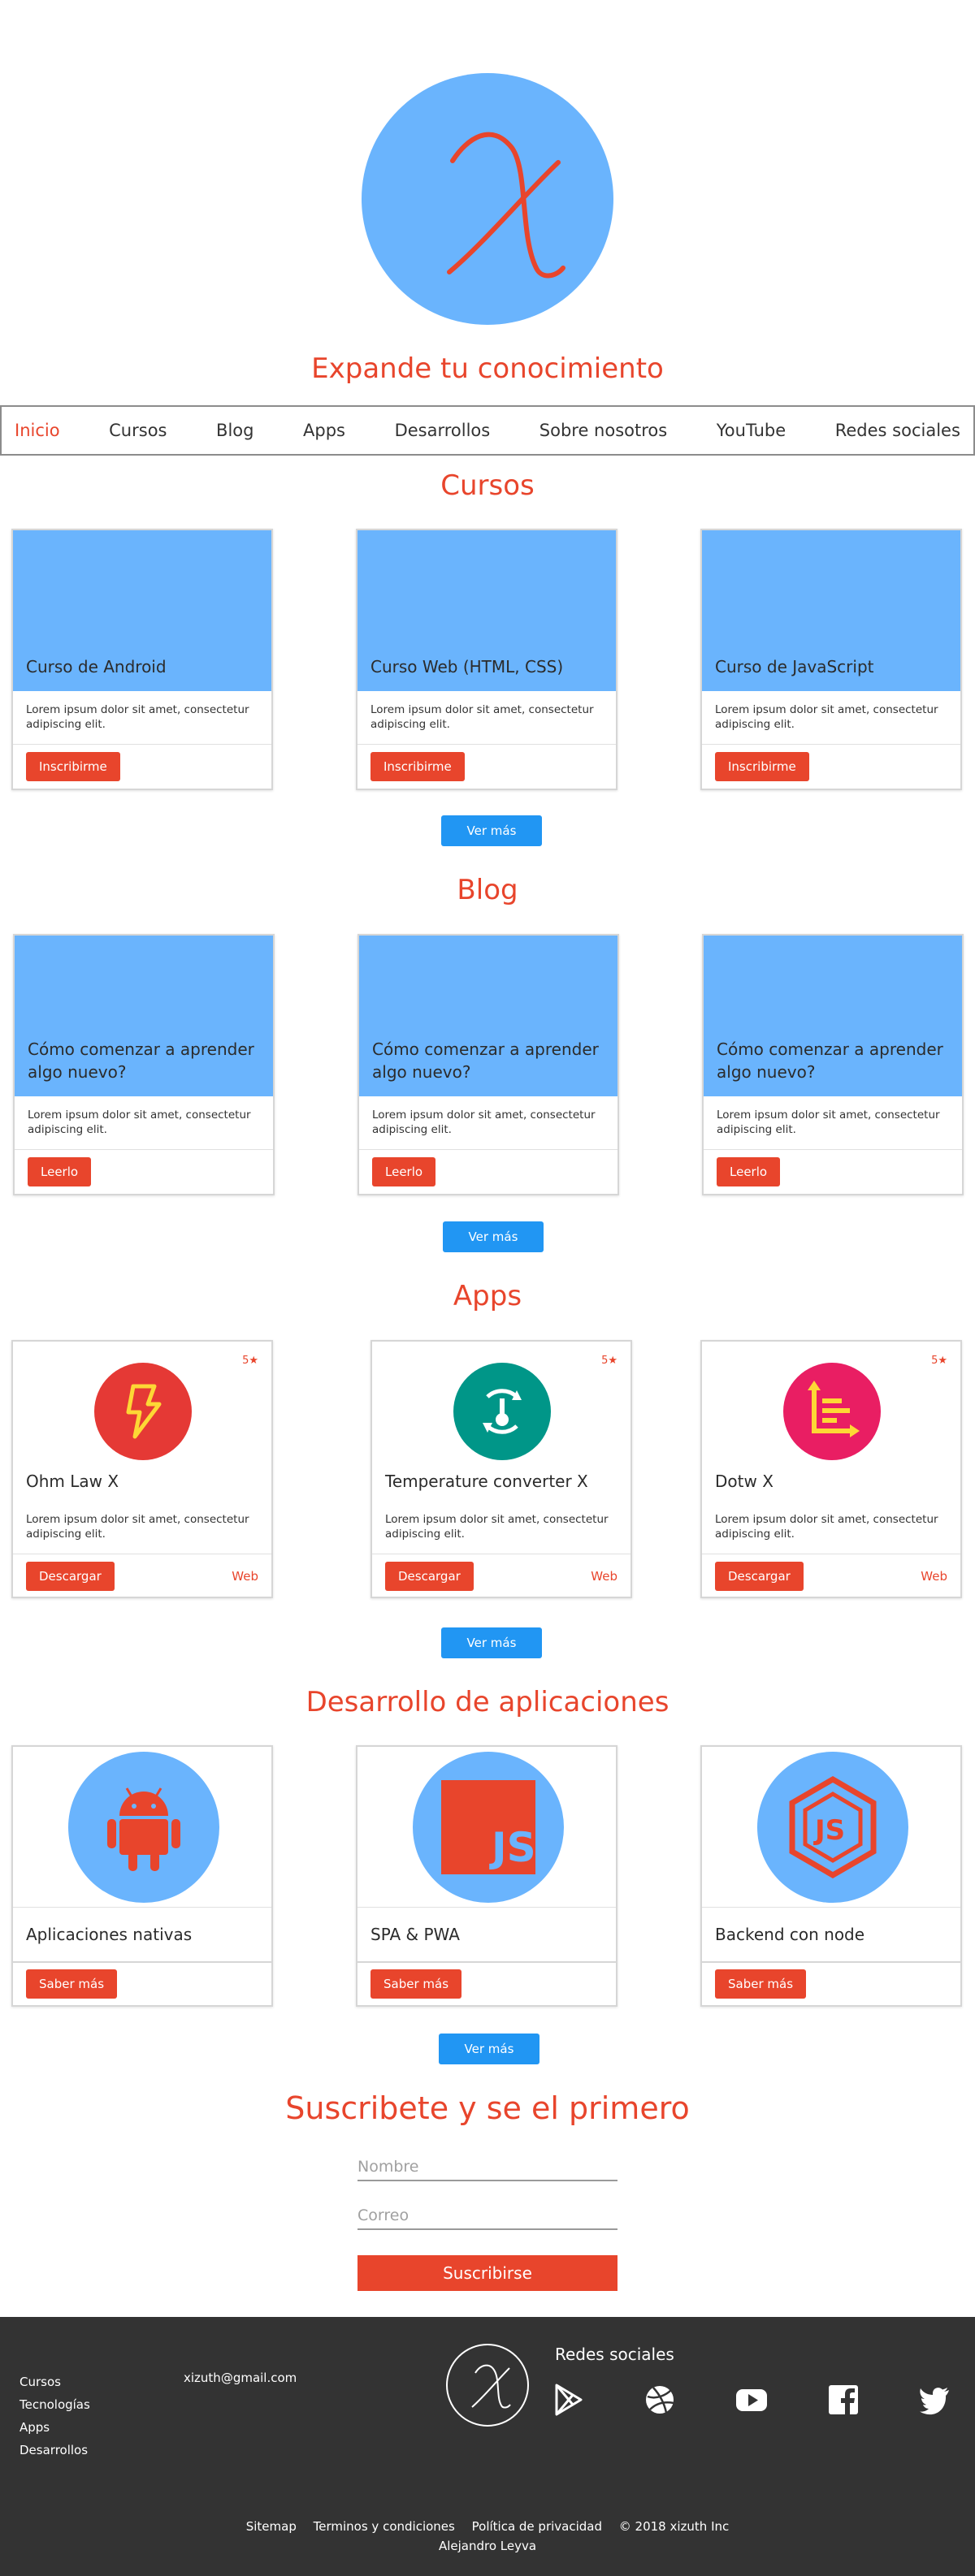 This screenshot has height=2576, width=975. I want to click on nodejs-icon: JS, so click(833, 1828).